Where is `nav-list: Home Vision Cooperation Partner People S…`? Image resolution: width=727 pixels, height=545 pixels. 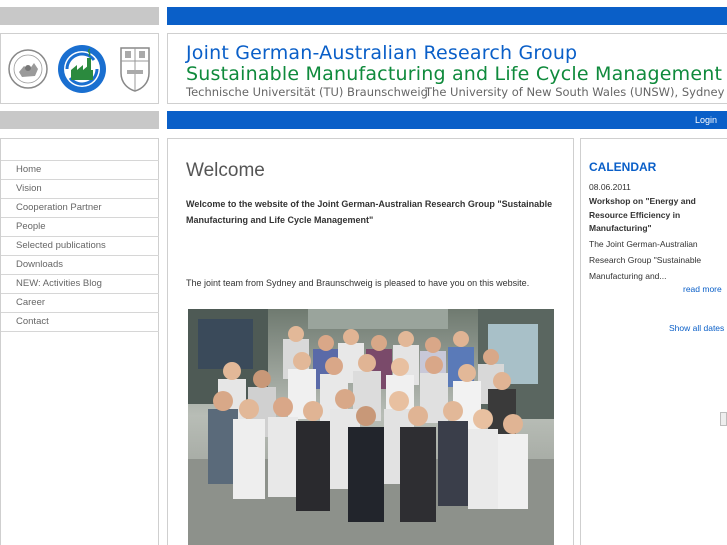
nav-list: Home Vision Cooperation Partner People S… is located at coordinates (80, 246).